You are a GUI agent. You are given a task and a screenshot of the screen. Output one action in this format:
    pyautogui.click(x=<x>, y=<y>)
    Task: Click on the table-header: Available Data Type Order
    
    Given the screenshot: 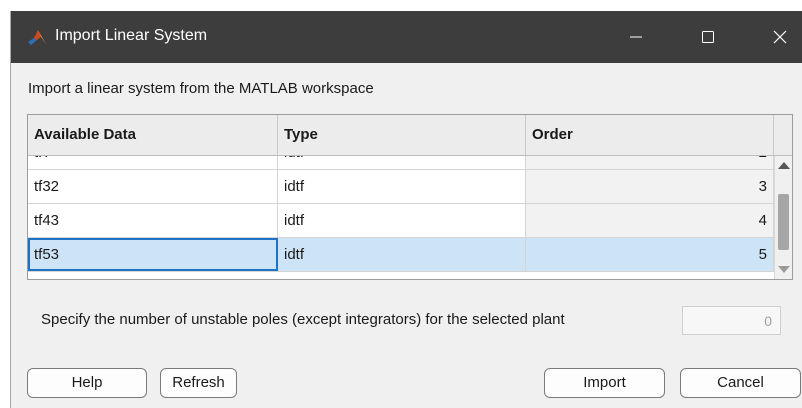 What is the action you would take?
    pyautogui.click(x=410, y=135)
    